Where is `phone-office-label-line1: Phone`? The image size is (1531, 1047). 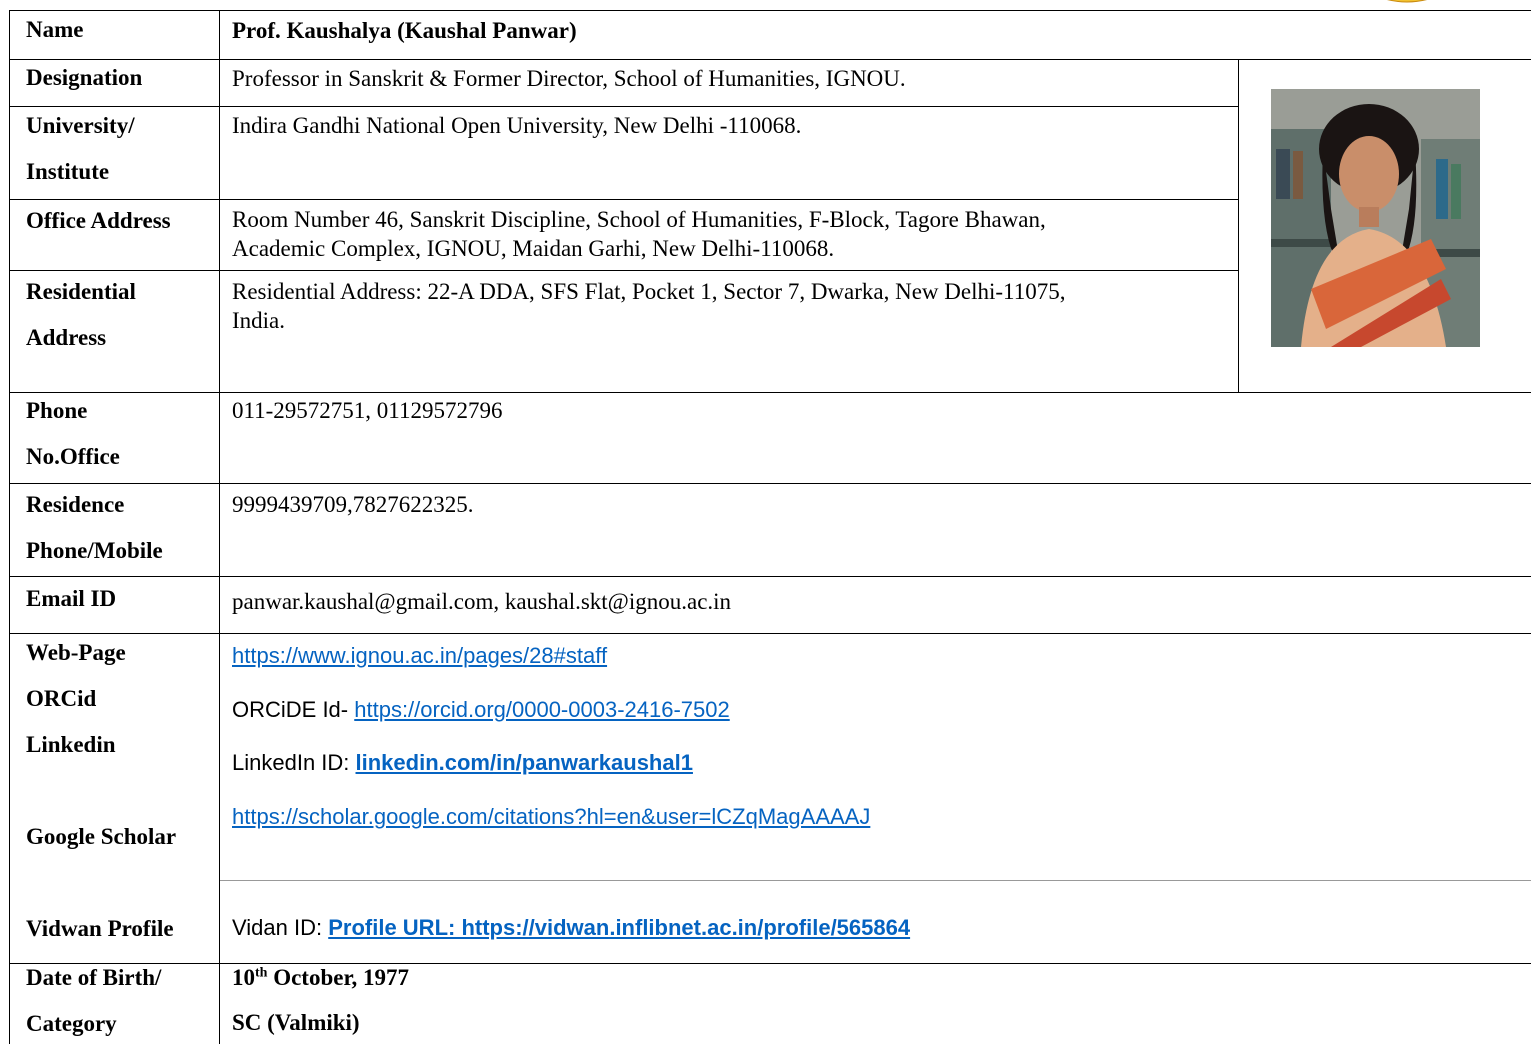
phone-office-label-line1: Phone is located at coordinates (57, 410).